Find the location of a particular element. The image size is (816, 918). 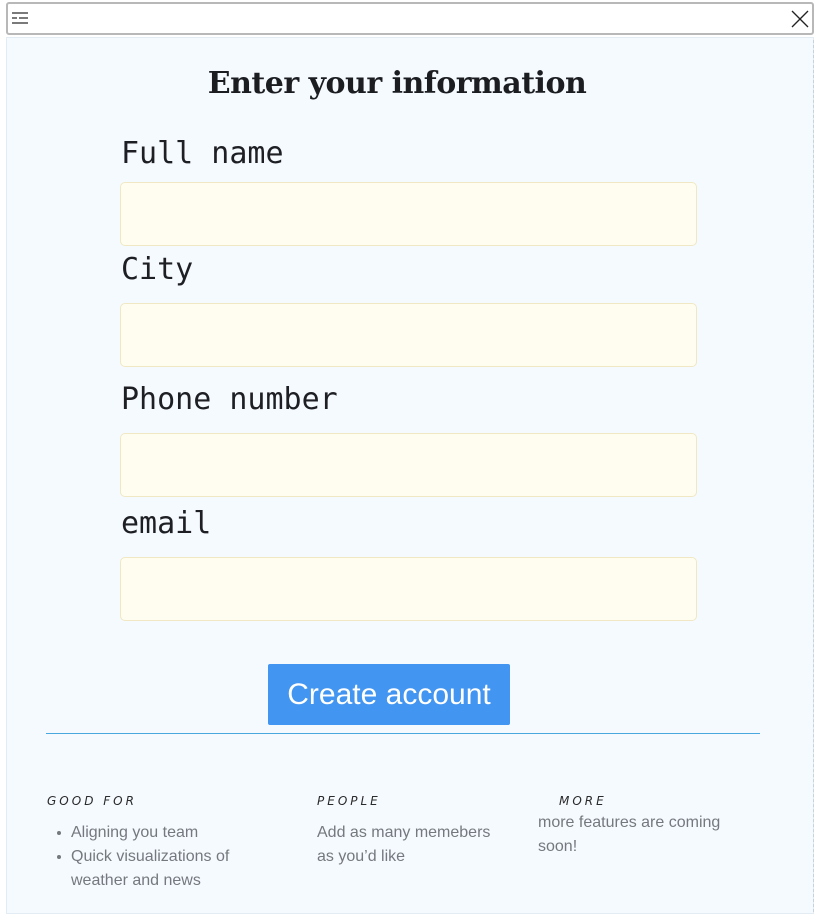

full-name-label: Full name is located at coordinates (202, 153).